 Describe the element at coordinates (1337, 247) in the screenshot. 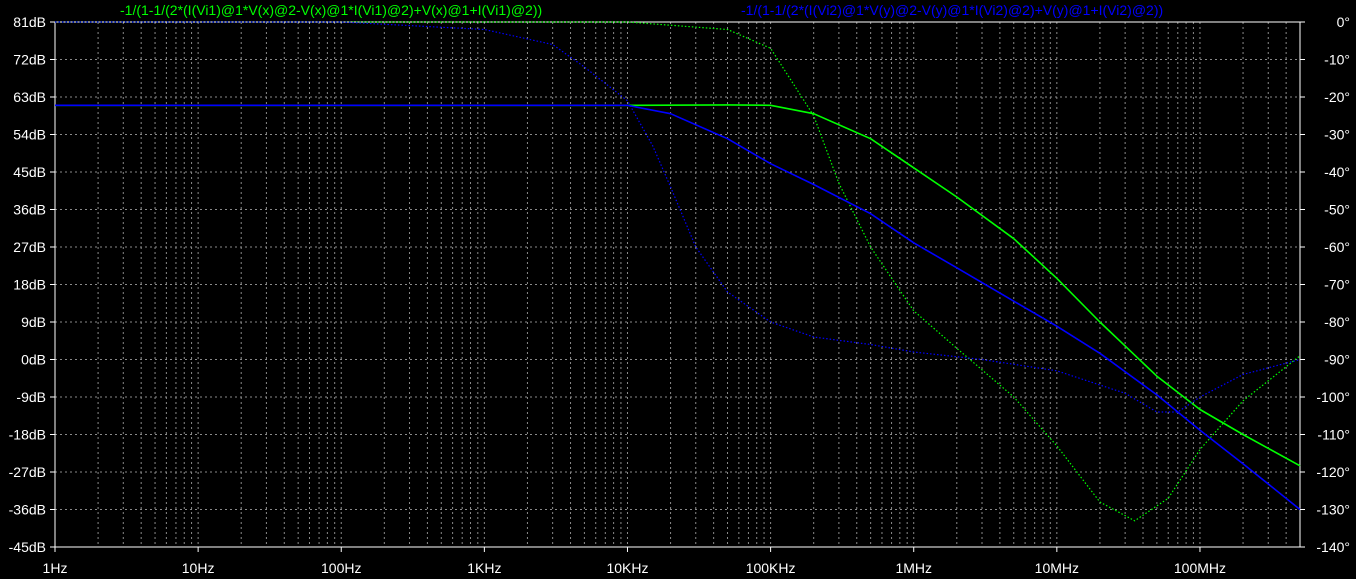

I see `y-right-tick-label: -60°` at that location.